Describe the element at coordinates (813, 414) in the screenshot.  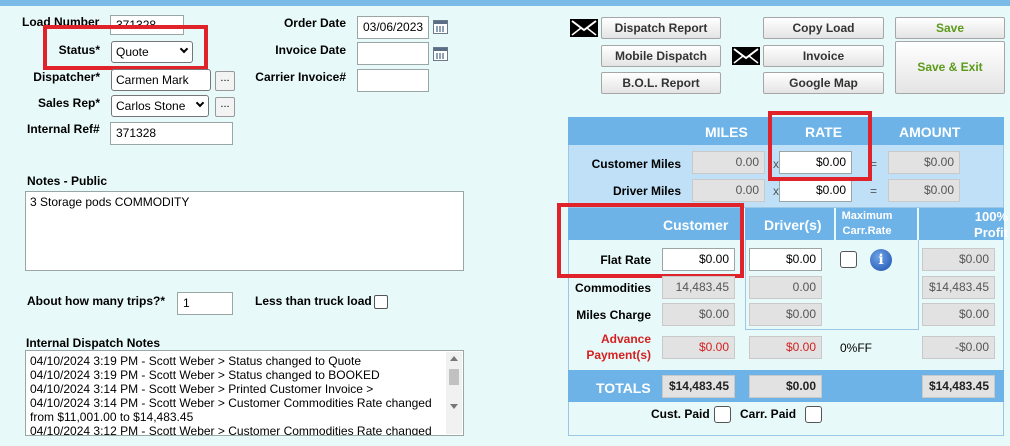
I see `carr-paid-checkbox` at that location.